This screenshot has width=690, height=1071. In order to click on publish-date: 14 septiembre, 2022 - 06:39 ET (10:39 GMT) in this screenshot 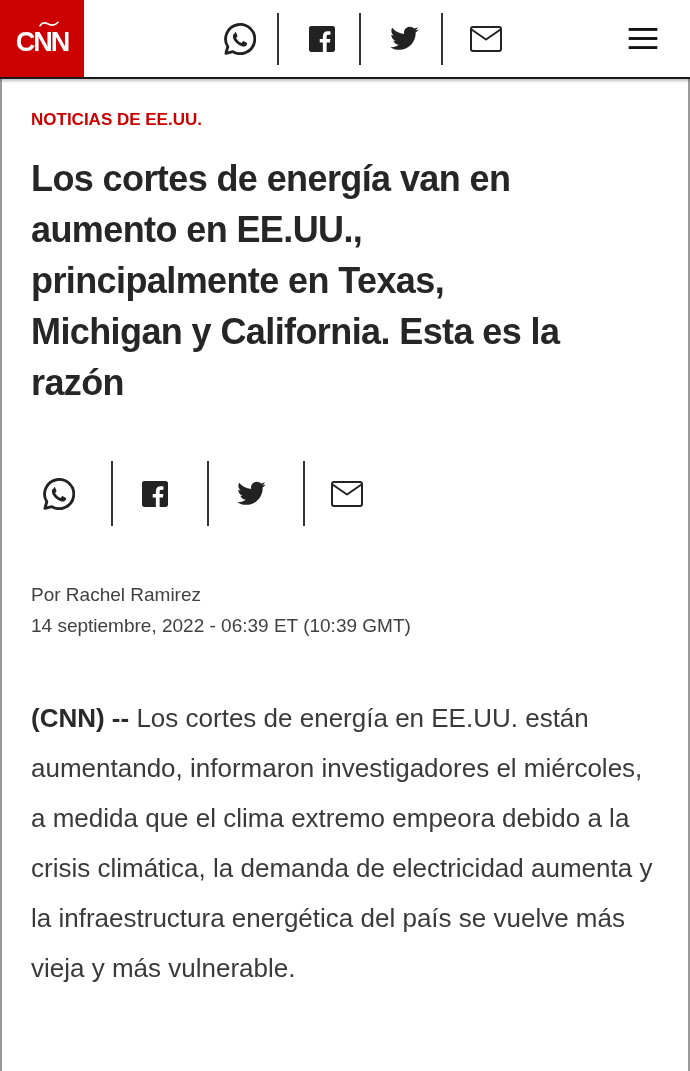, I will do `click(221, 626)`.